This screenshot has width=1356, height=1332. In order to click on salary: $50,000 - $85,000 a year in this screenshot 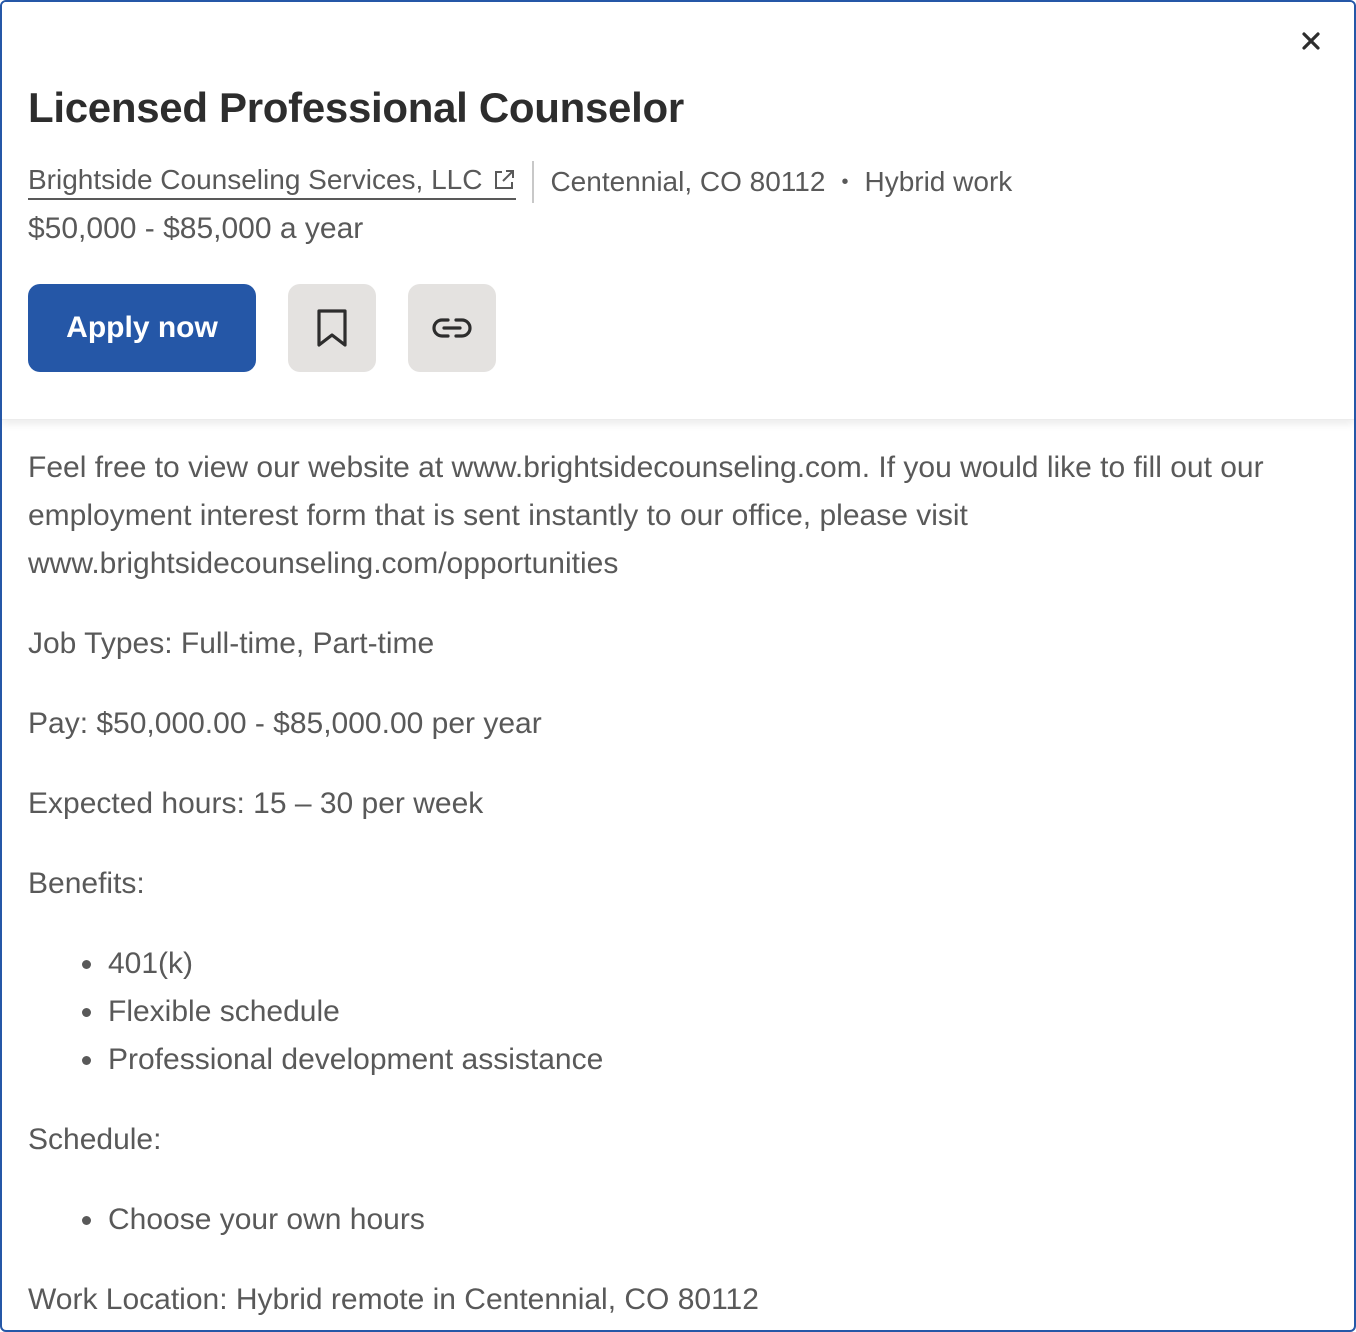, I will do `click(196, 228)`.